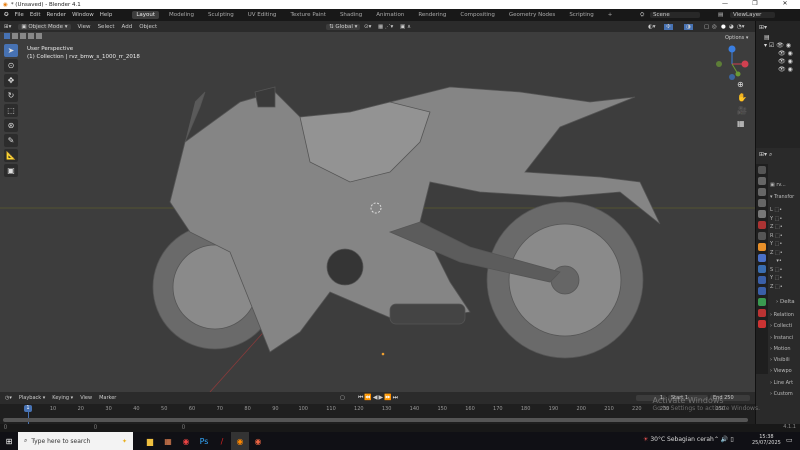 The height and width of the screenshot is (450, 800). I want to click on minimize-button: —, so click(725, 3).